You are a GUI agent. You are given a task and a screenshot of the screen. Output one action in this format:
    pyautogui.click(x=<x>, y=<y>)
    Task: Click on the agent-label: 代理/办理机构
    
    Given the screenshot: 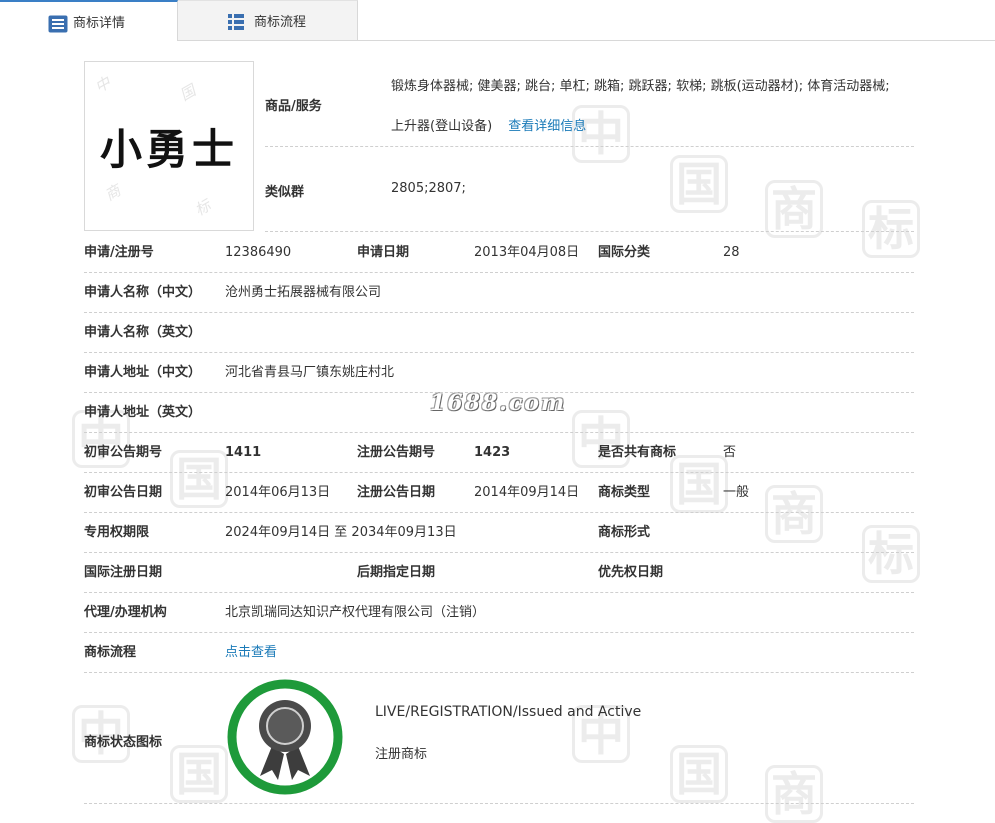 What is the action you would take?
    pyautogui.click(x=125, y=612)
    